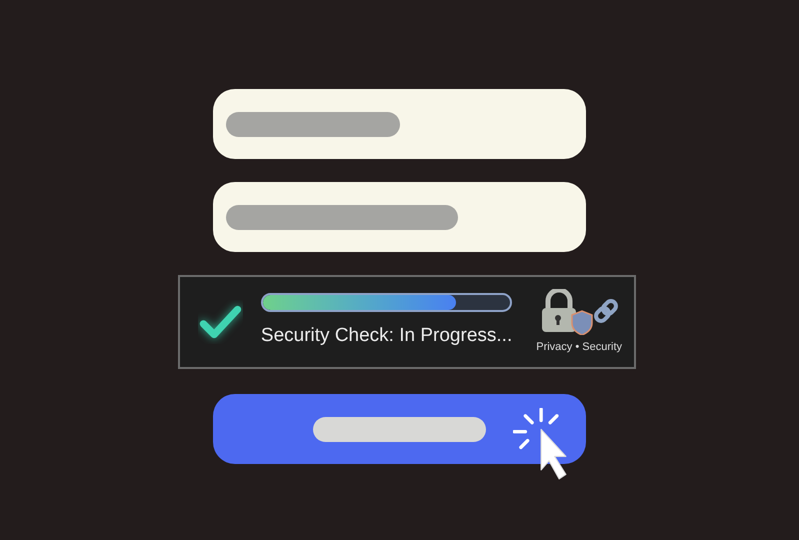 The width and height of the screenshot is (799, 540). What do you see at coordinates (540, 444) in the screenshot?
I see `cursor-click-icon` at bounding box center [540, 444].